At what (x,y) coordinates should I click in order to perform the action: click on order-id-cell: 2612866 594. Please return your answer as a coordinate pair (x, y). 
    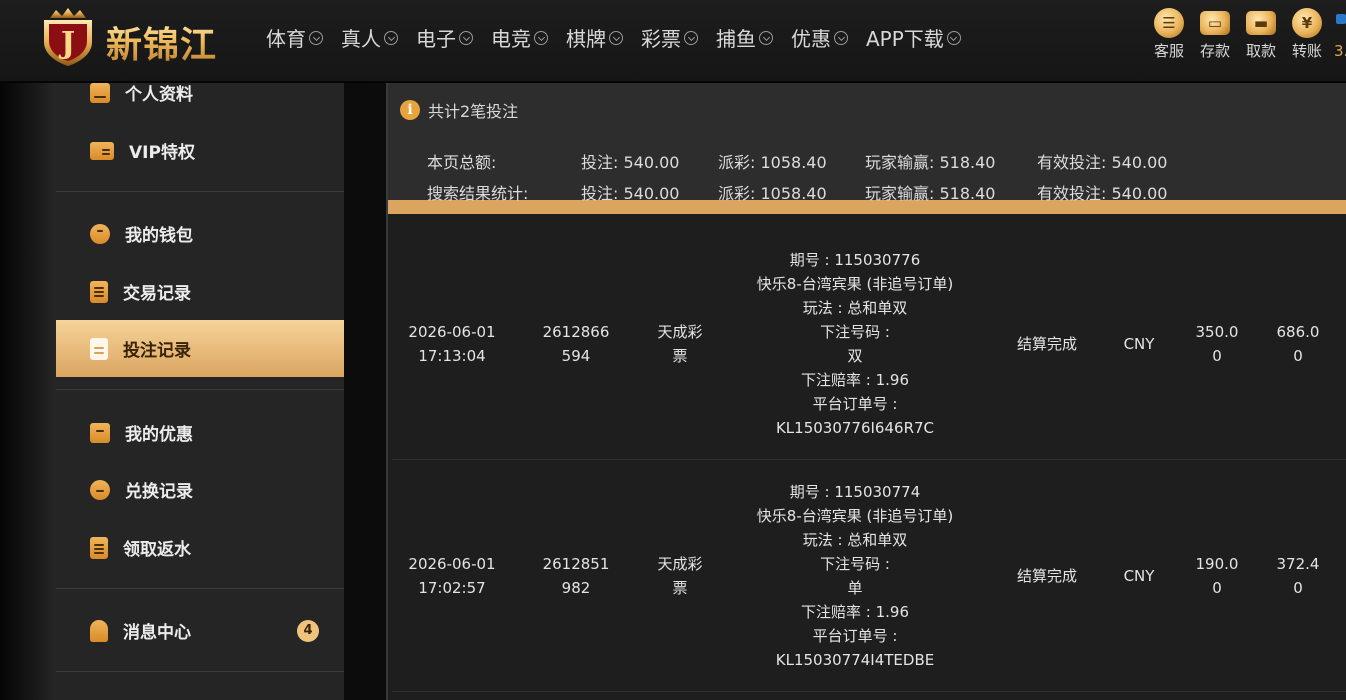
    Looking at the image, I should click on (576, 344).